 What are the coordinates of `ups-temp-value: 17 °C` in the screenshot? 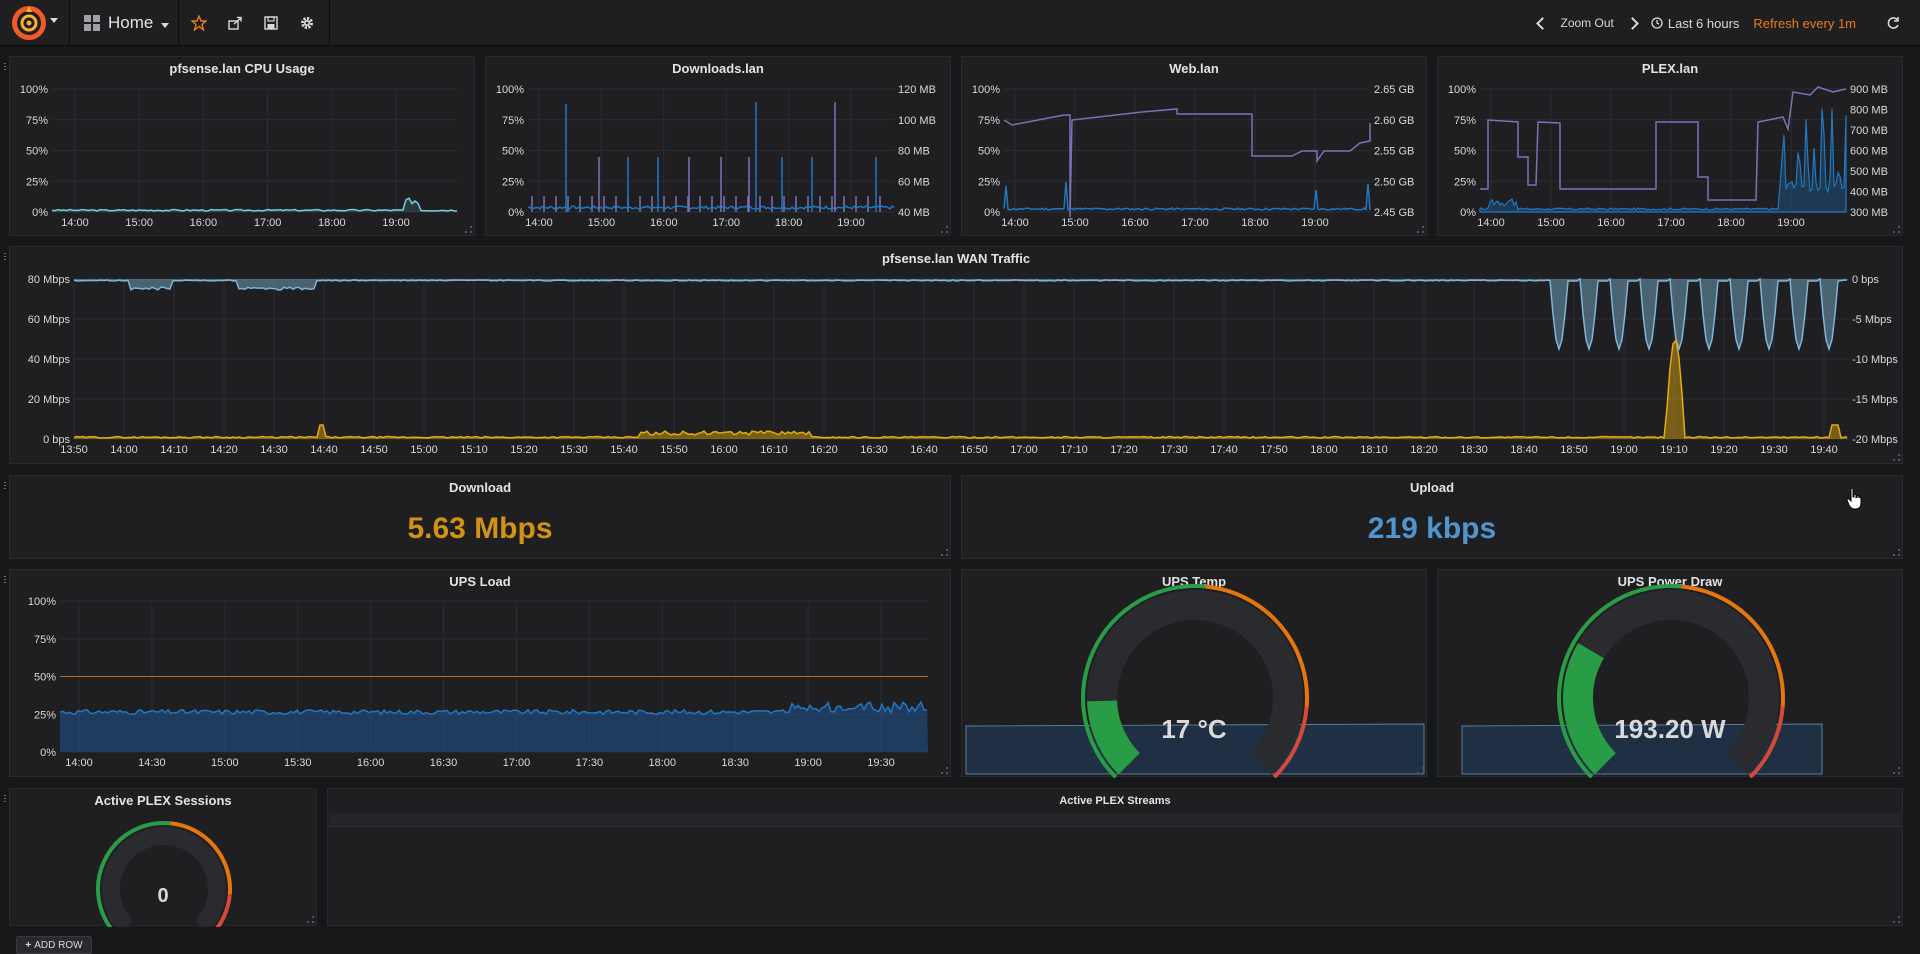 It's located at (1194, 729).